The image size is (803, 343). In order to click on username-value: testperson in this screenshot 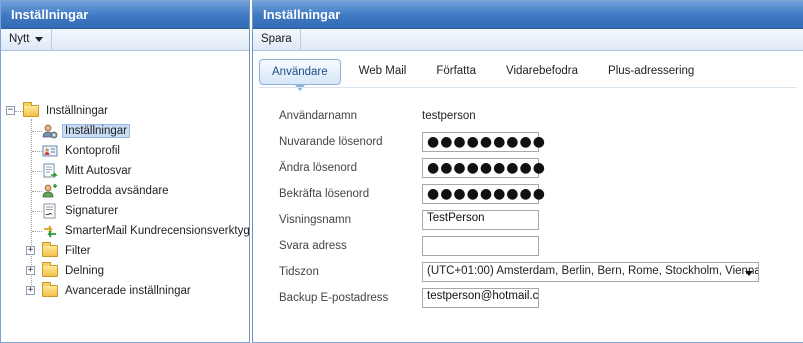, I will do `click(449, 116)`.